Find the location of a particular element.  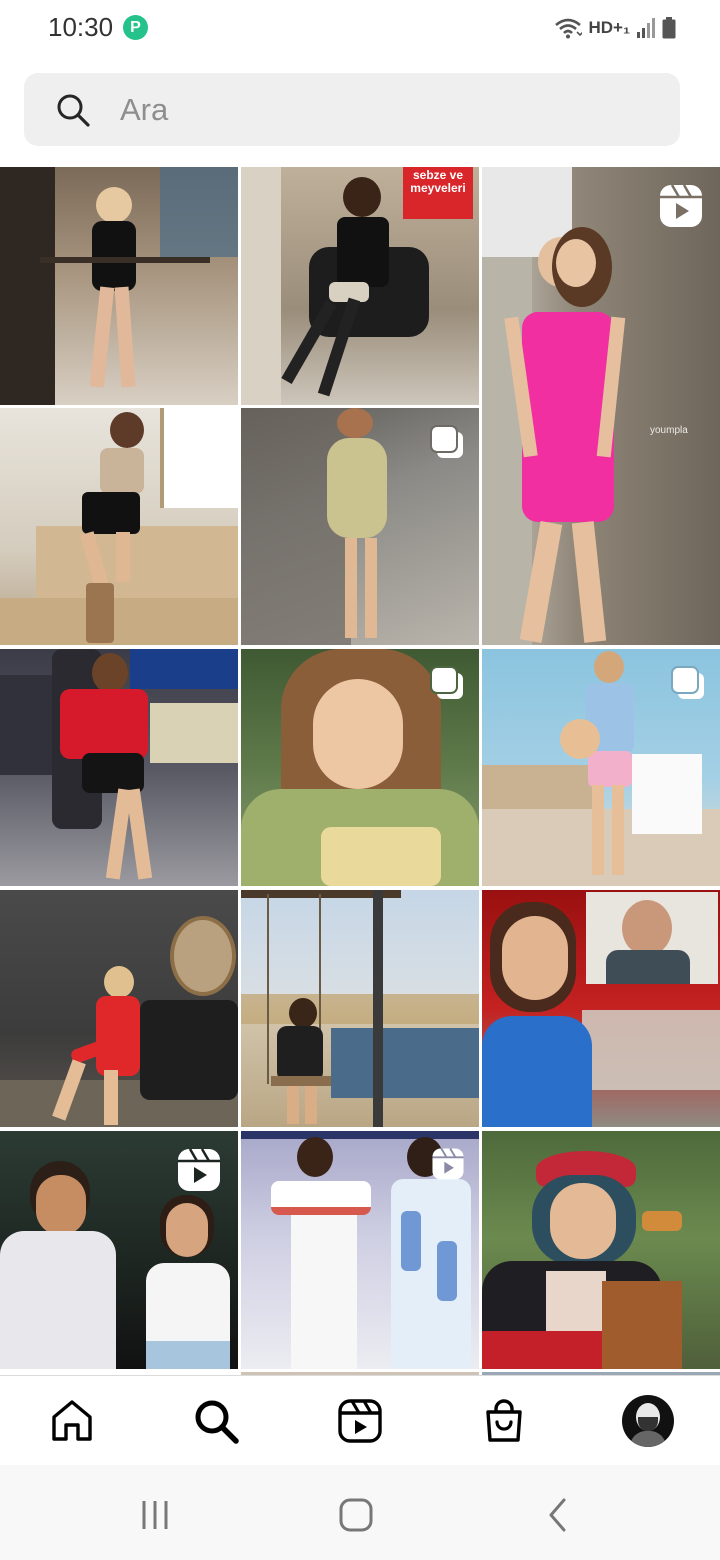

app-notification-icon: P is located at coordinates (135, 27).